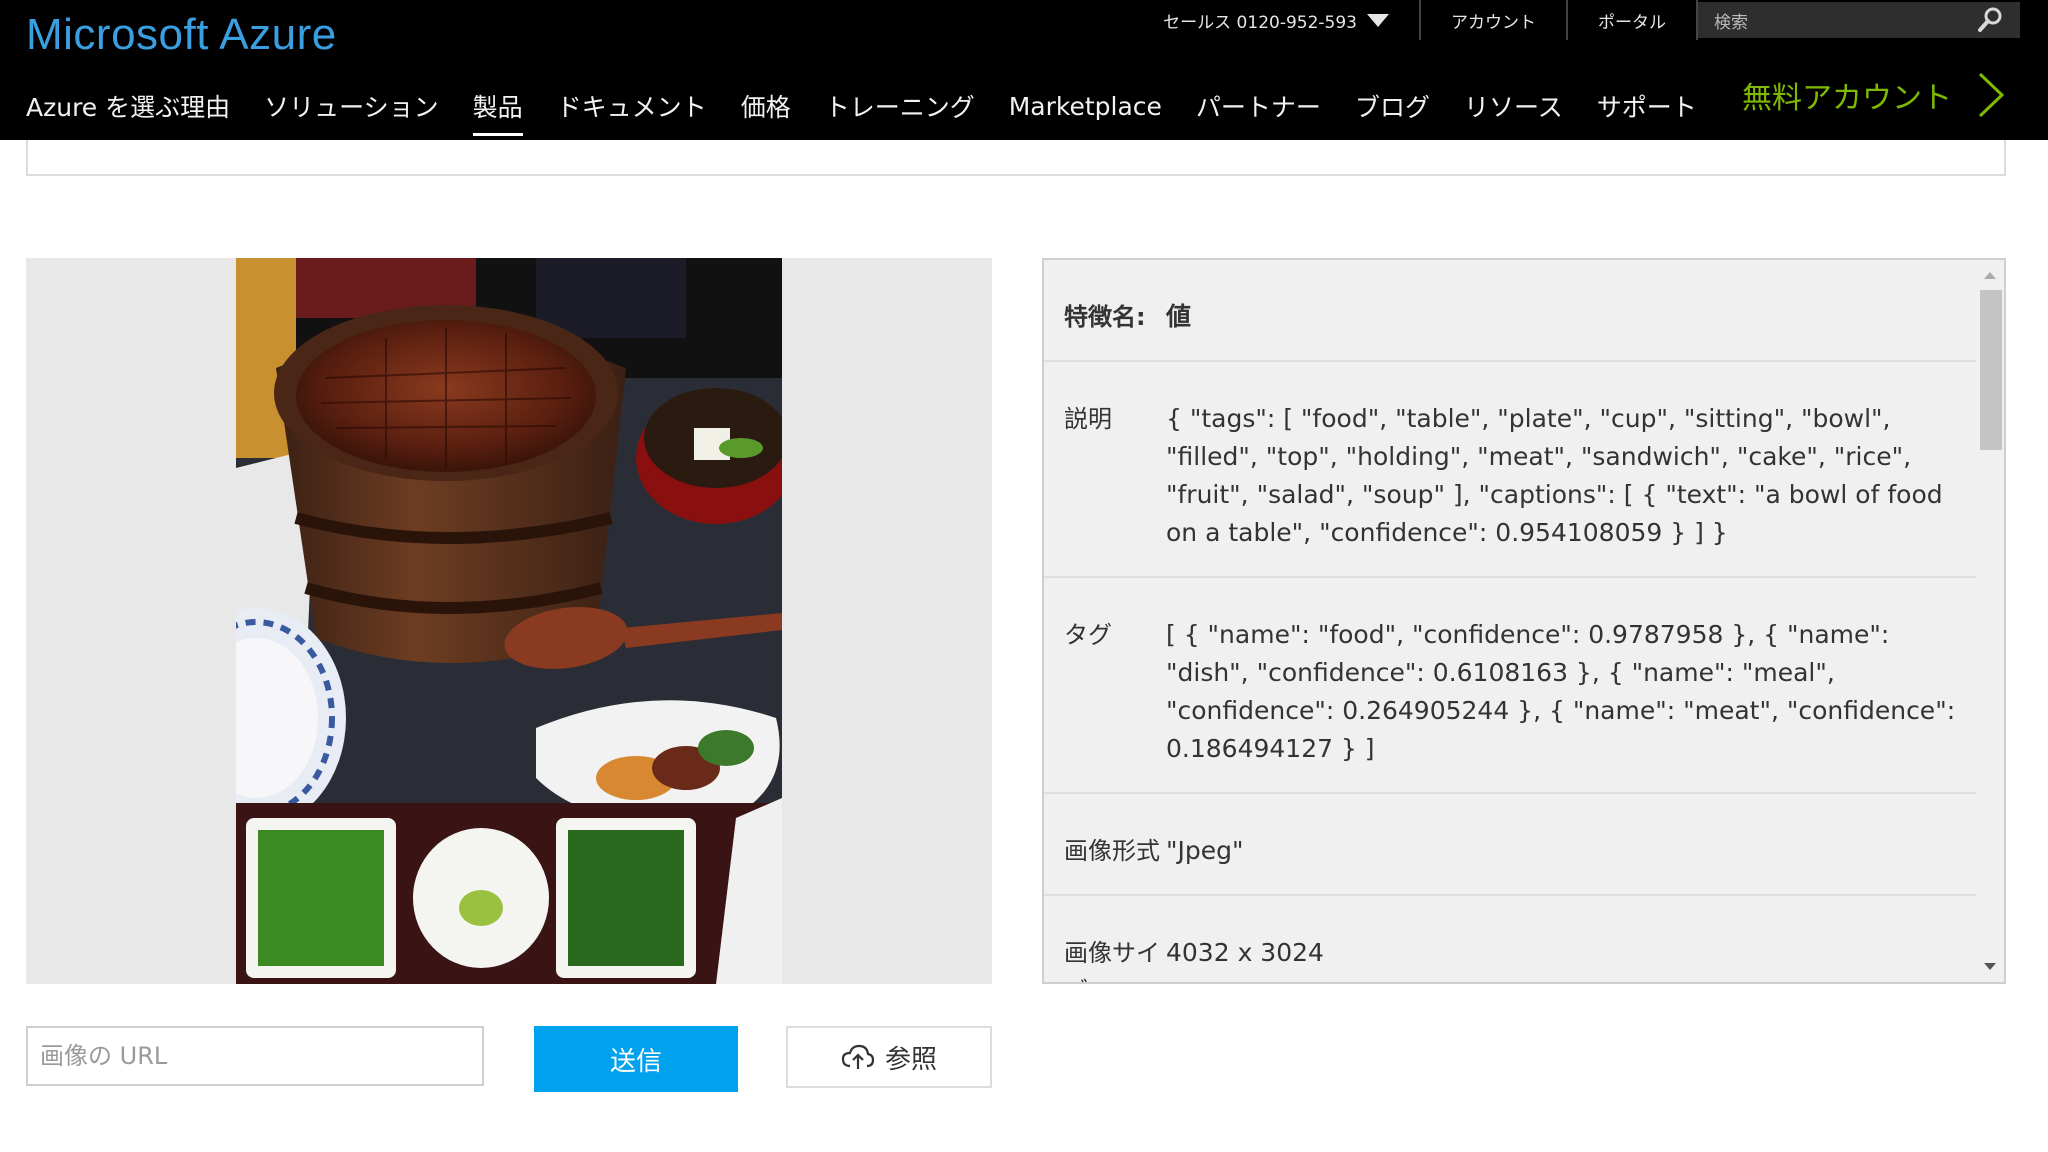  What do you see at coordinates (1205, 850) in the screenshot?
I see `row-value: "Jpeg"` at bounding box center [1205, 850].